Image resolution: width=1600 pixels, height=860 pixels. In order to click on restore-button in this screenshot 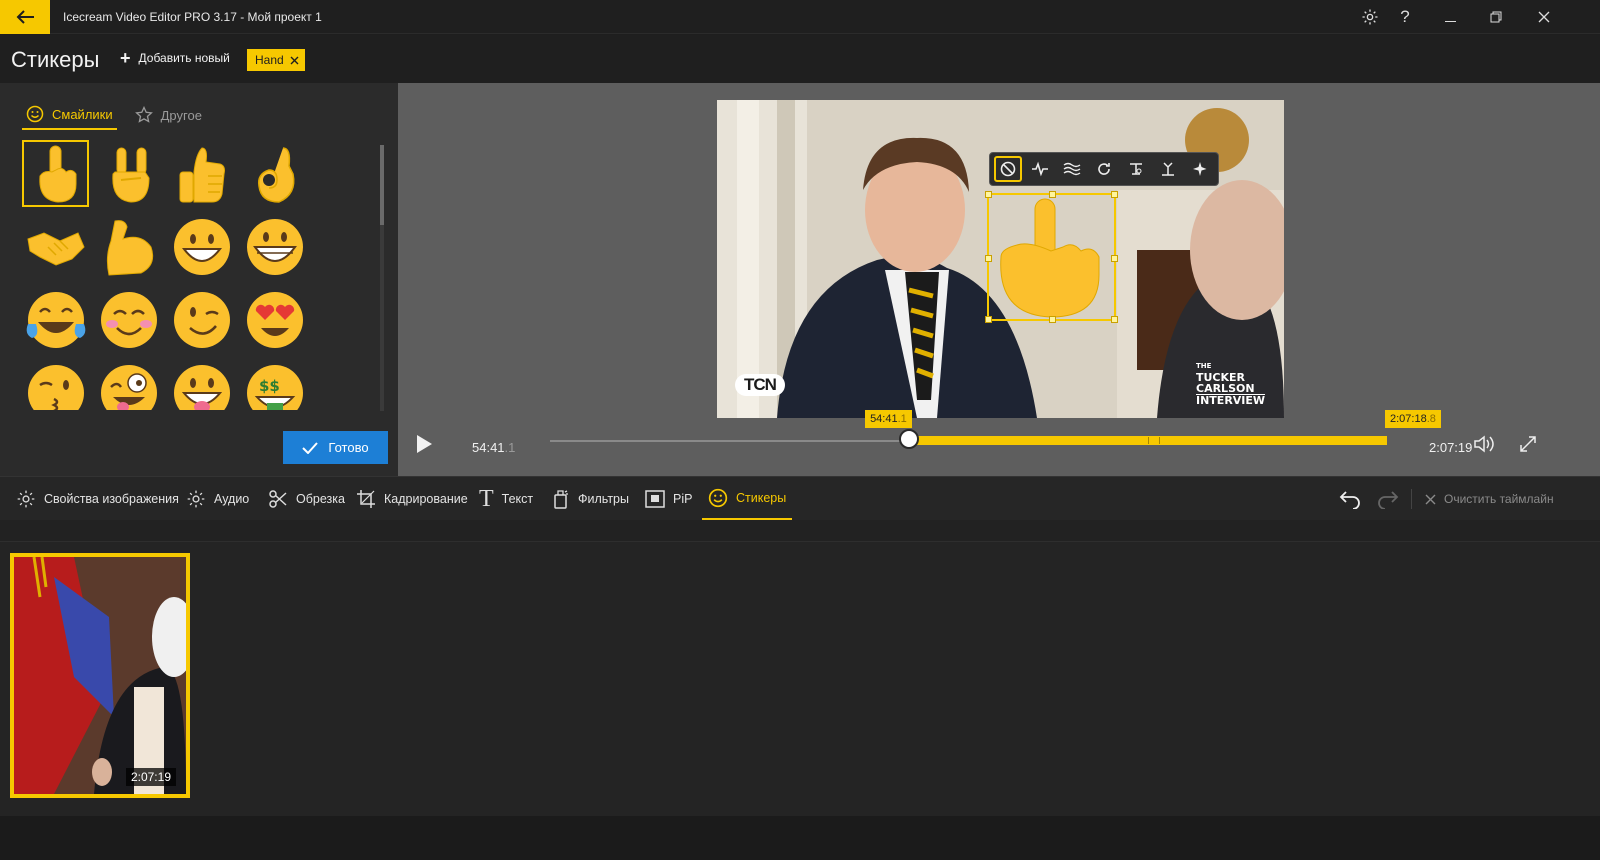, I will do `click(1496, 17)`.